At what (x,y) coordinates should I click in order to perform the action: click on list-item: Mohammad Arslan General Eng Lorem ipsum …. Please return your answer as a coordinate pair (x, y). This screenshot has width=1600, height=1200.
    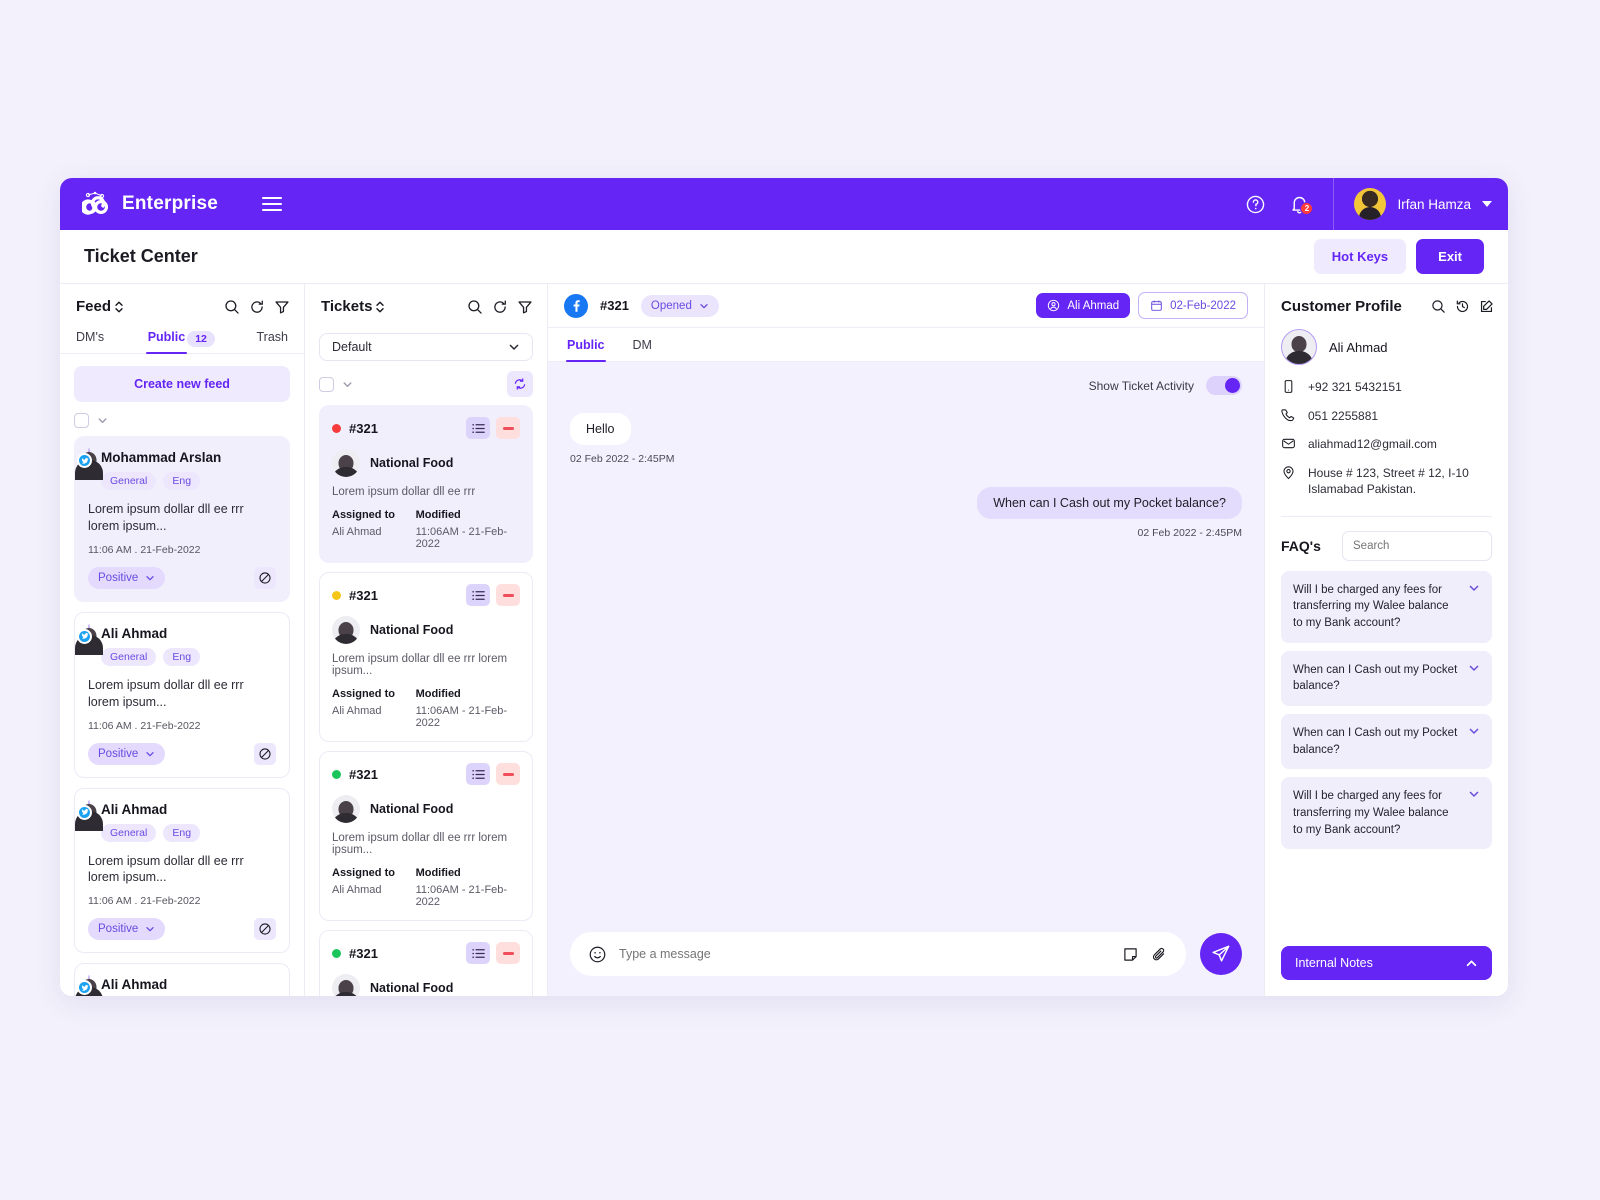
    Looking at the image, I should click on (182, 519).